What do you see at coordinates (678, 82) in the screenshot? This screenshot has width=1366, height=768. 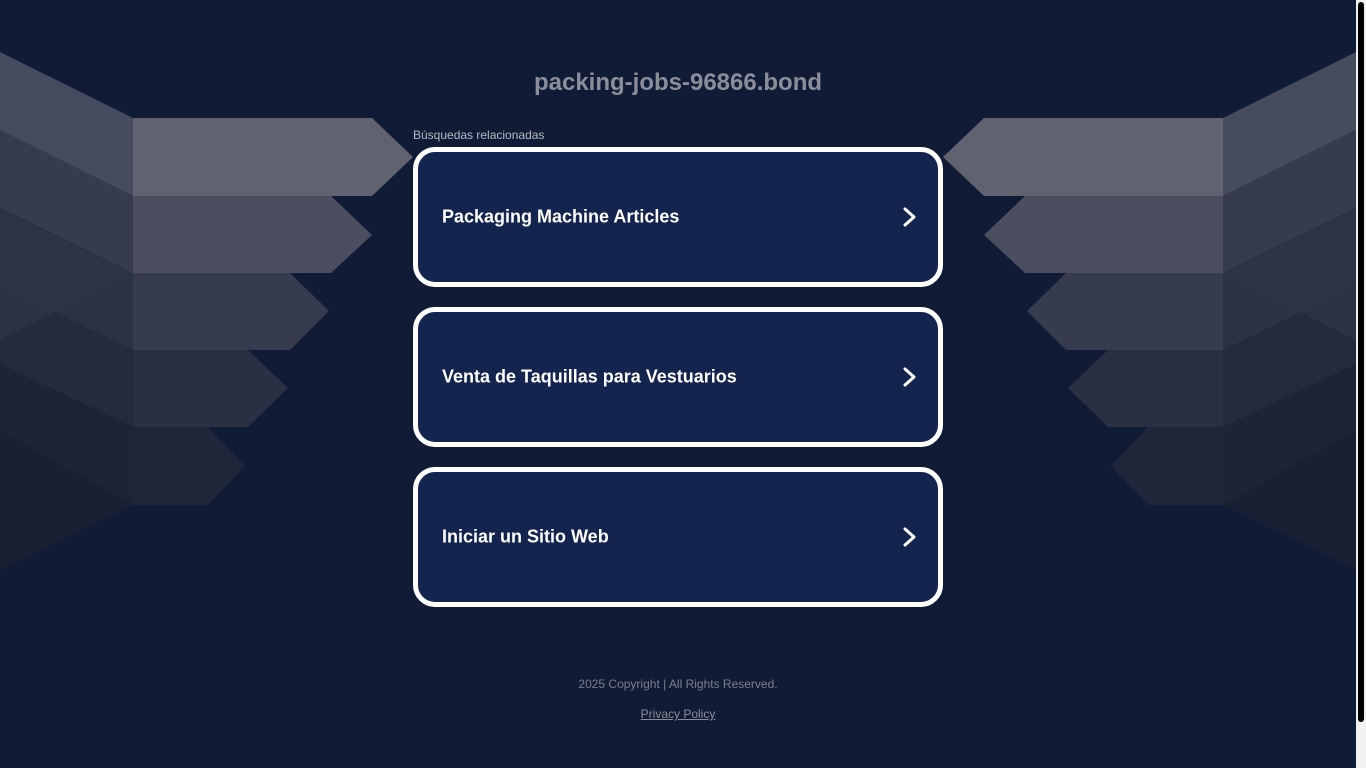 I see `domain-title: packing-jobs-96866.bond` at bounding box center [678, 82].